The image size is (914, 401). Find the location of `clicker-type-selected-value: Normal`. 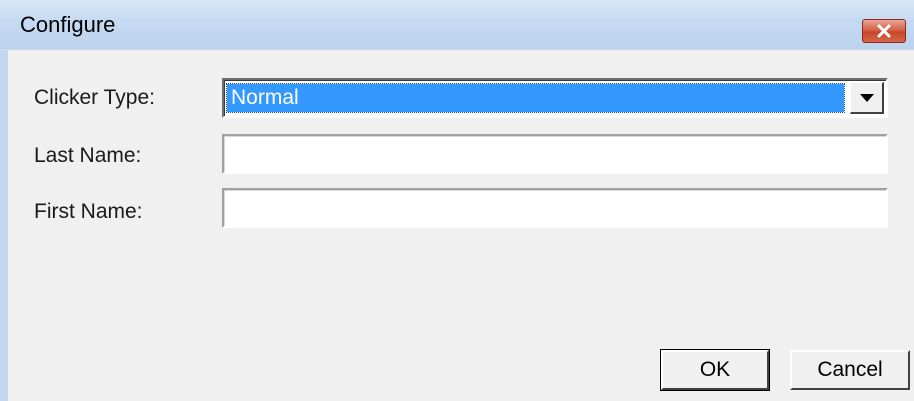

clicker-type-selected-value: Normal is located at coordinates (535, 98).